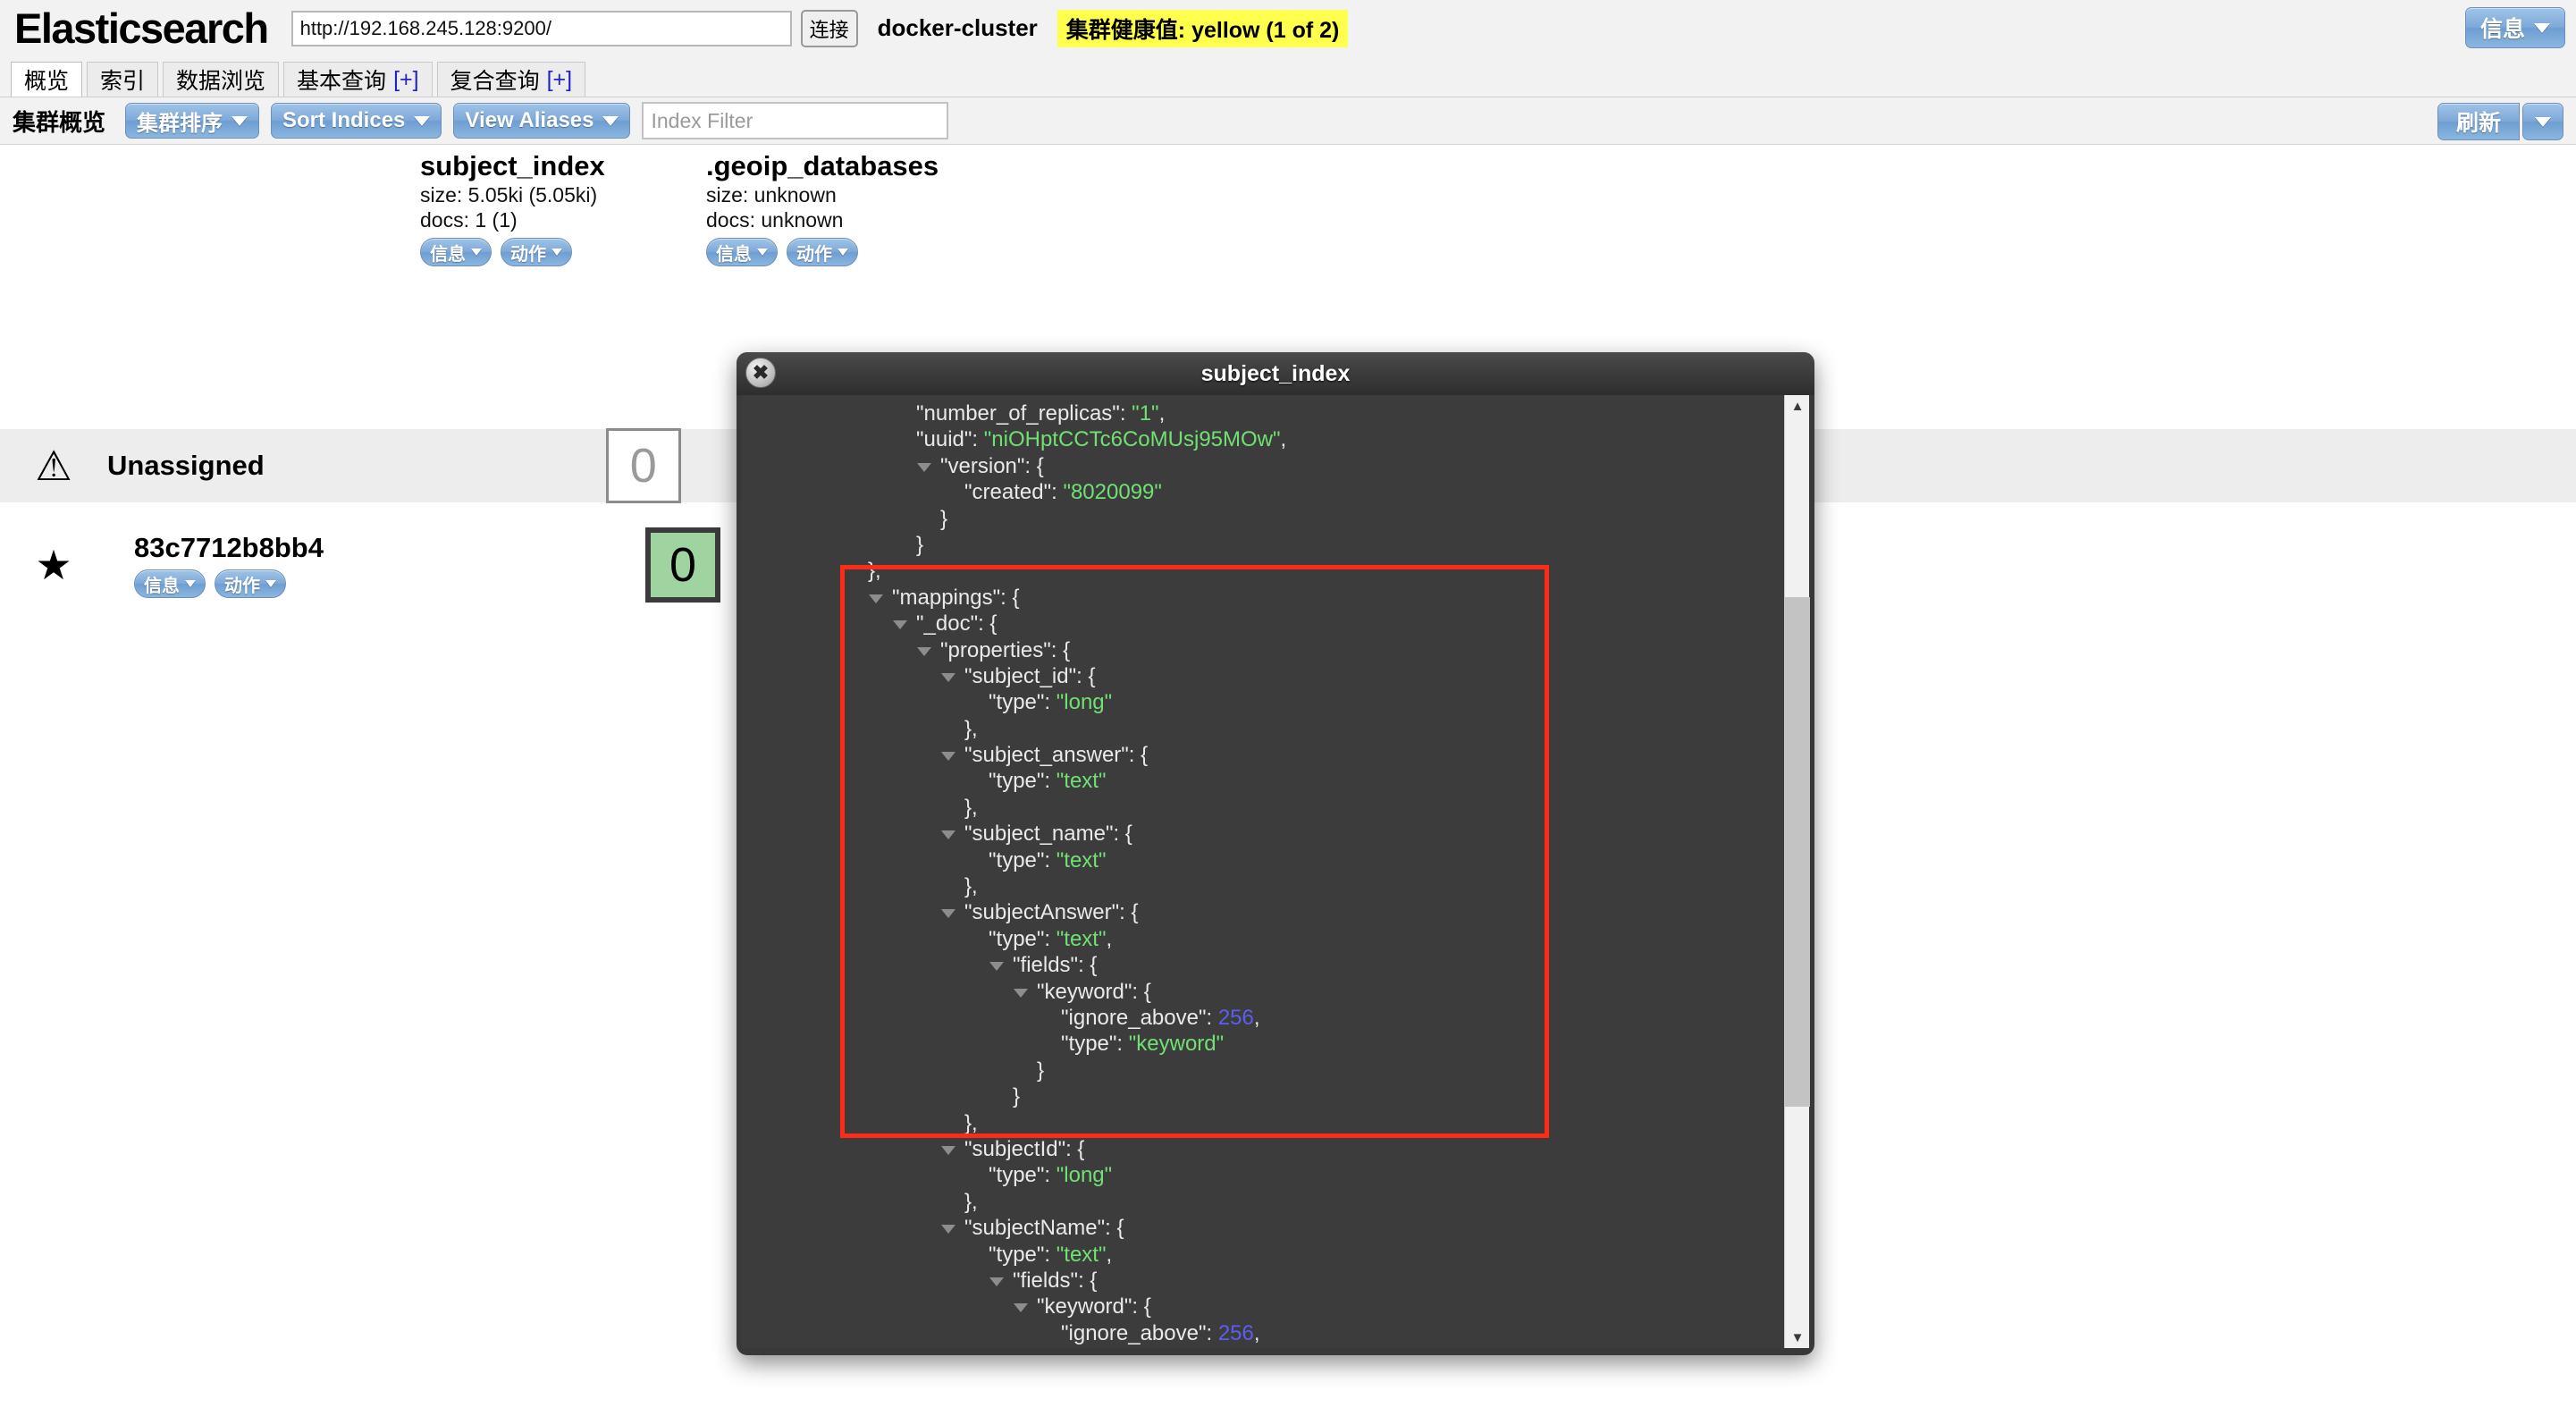  I want to click on toolbar: 集群概览 集群排序 Sort Indices View Aliases 刷新, so click(1288, 121).